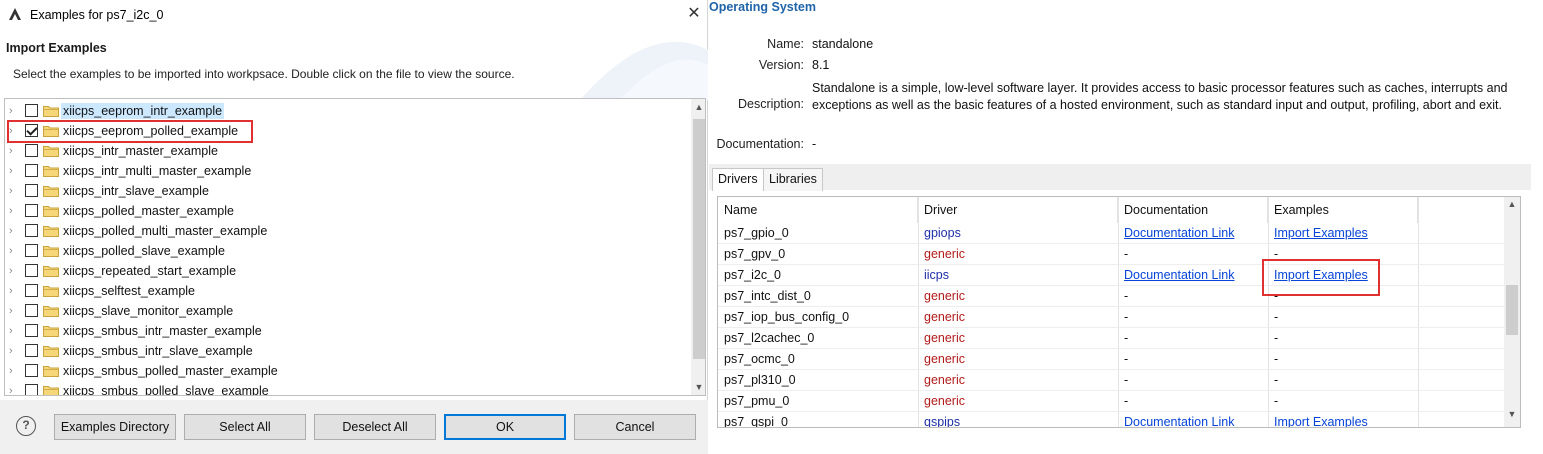 This screenshot has width=1543, height=454. I want to click on ok-button: OK, so click(505, 427).